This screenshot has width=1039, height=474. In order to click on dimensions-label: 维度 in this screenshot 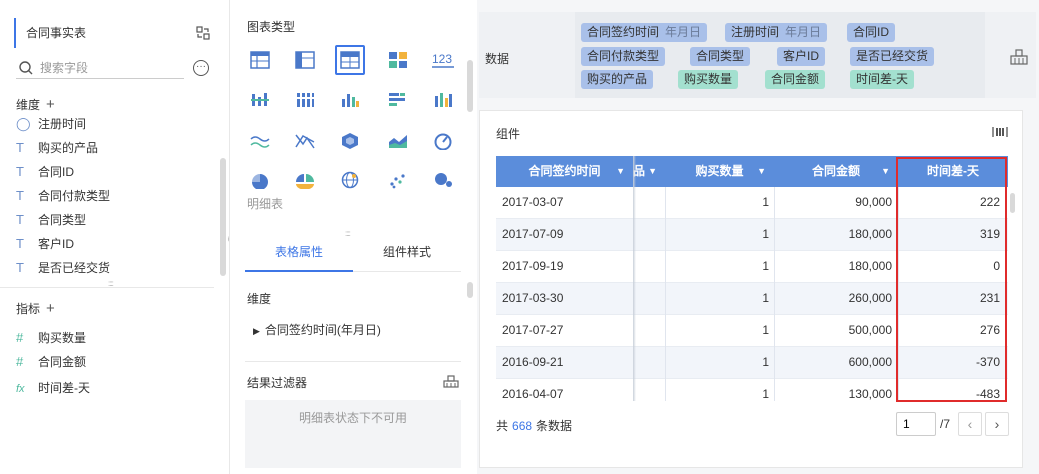, I will do `click(28, 105)`.